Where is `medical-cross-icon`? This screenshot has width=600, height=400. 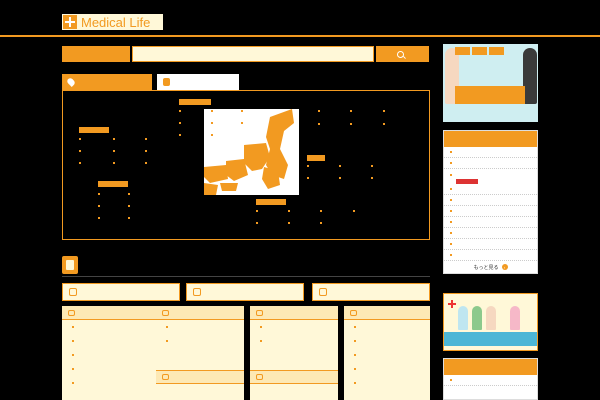 medical-cross-icon is located at coordinates (70, 22).